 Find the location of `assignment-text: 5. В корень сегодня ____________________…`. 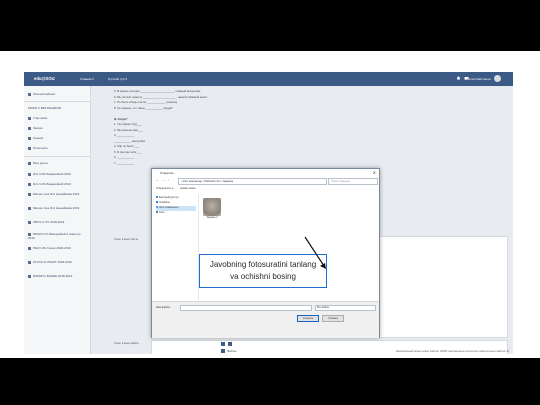

assignment-text: 5. В корень сегодня ____________________… is located at coordinates (214, 127).